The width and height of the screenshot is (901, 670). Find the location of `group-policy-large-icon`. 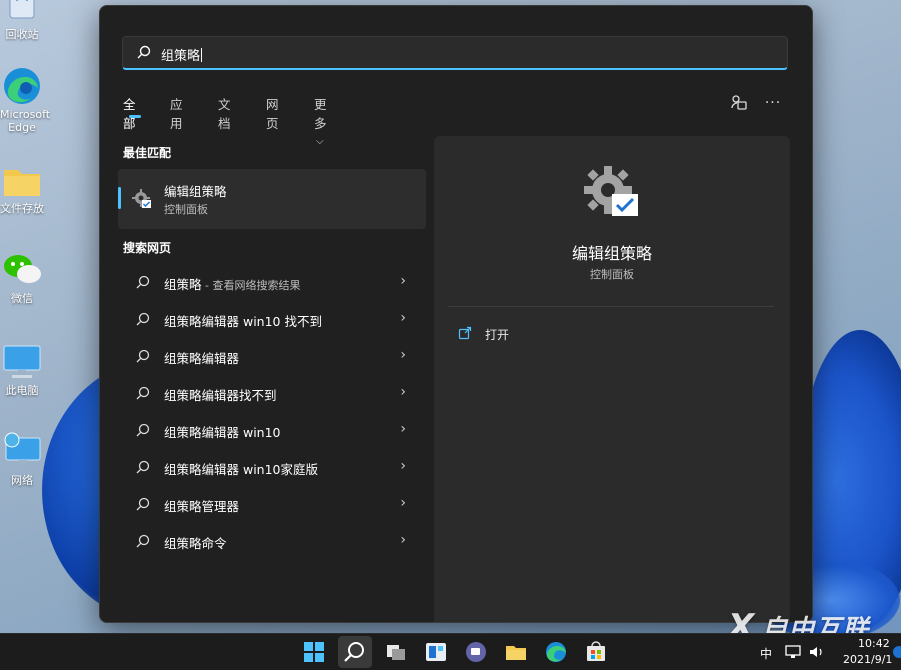

group-policy-large-icon is located at coordinates (611, 191).